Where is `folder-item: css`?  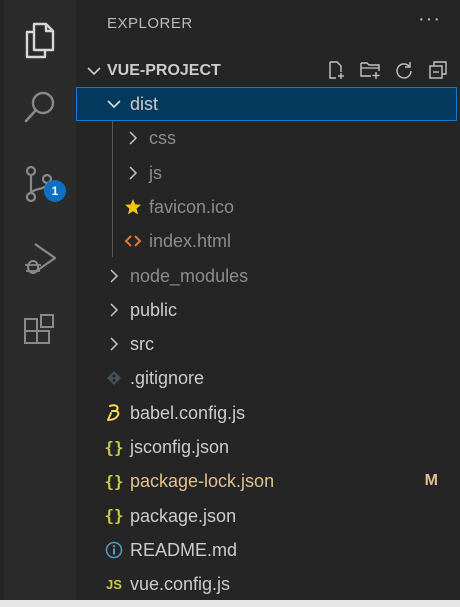 folder-item: css is located at coordinates (266, 138).